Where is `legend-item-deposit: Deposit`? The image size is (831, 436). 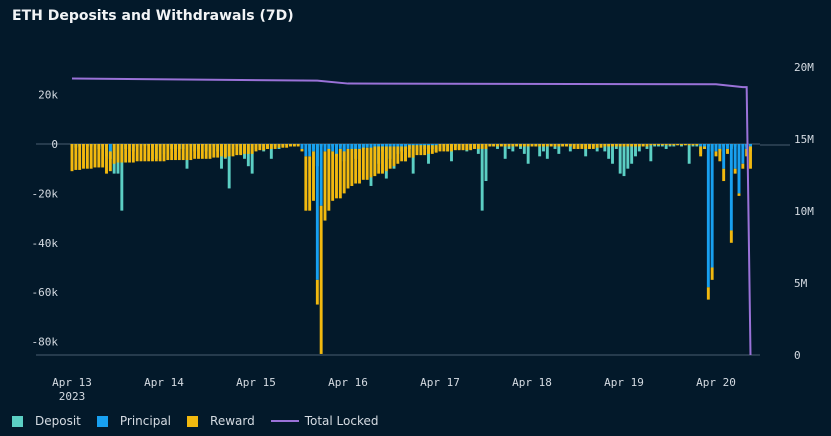 legend-item-deposit: Deposit is located at coordinates (46, 421).